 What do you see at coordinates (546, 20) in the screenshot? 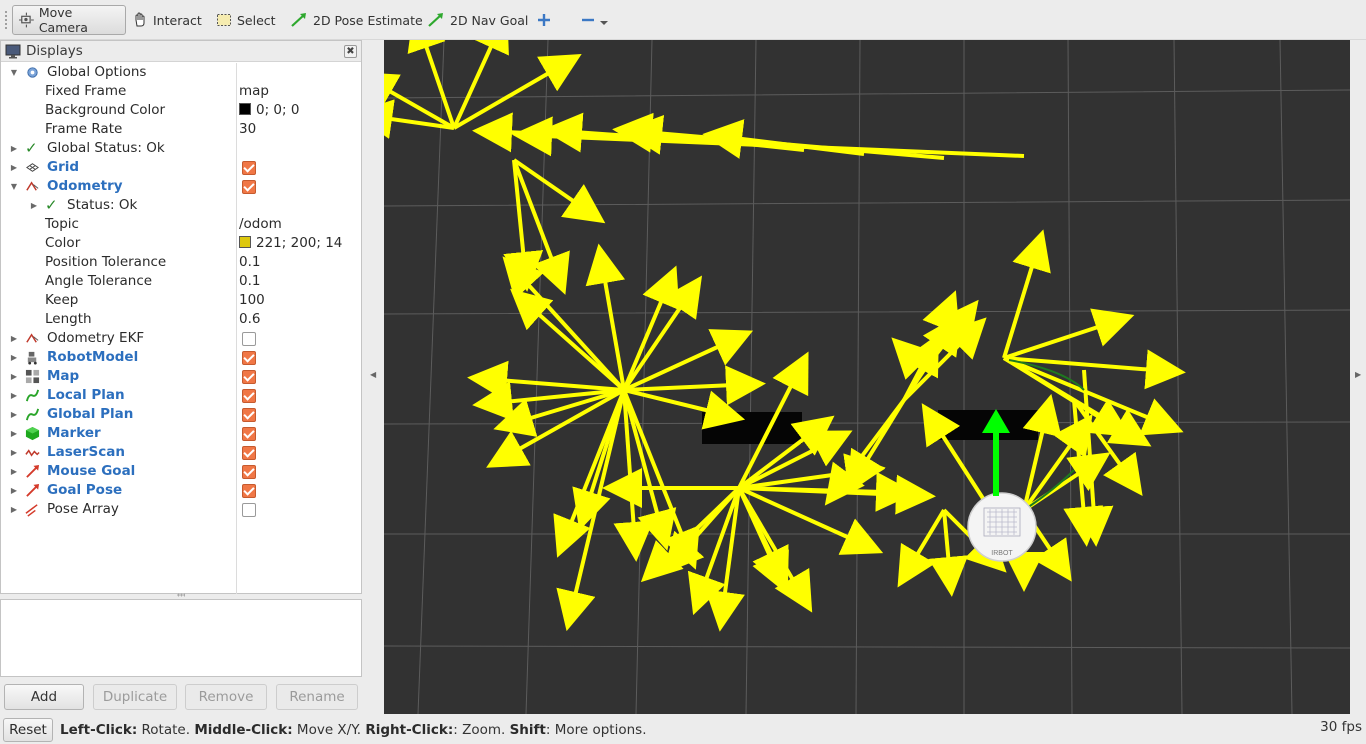
I see `add-tool-button` at bounding box center [546, 20].